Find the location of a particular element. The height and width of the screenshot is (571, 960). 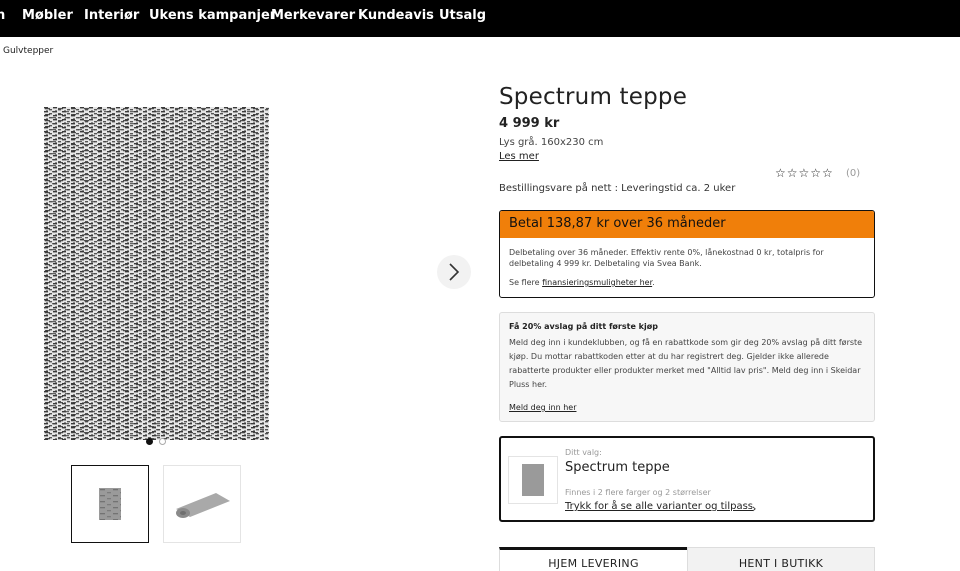

thumbnail-rug is located at coordinates (110, 504).